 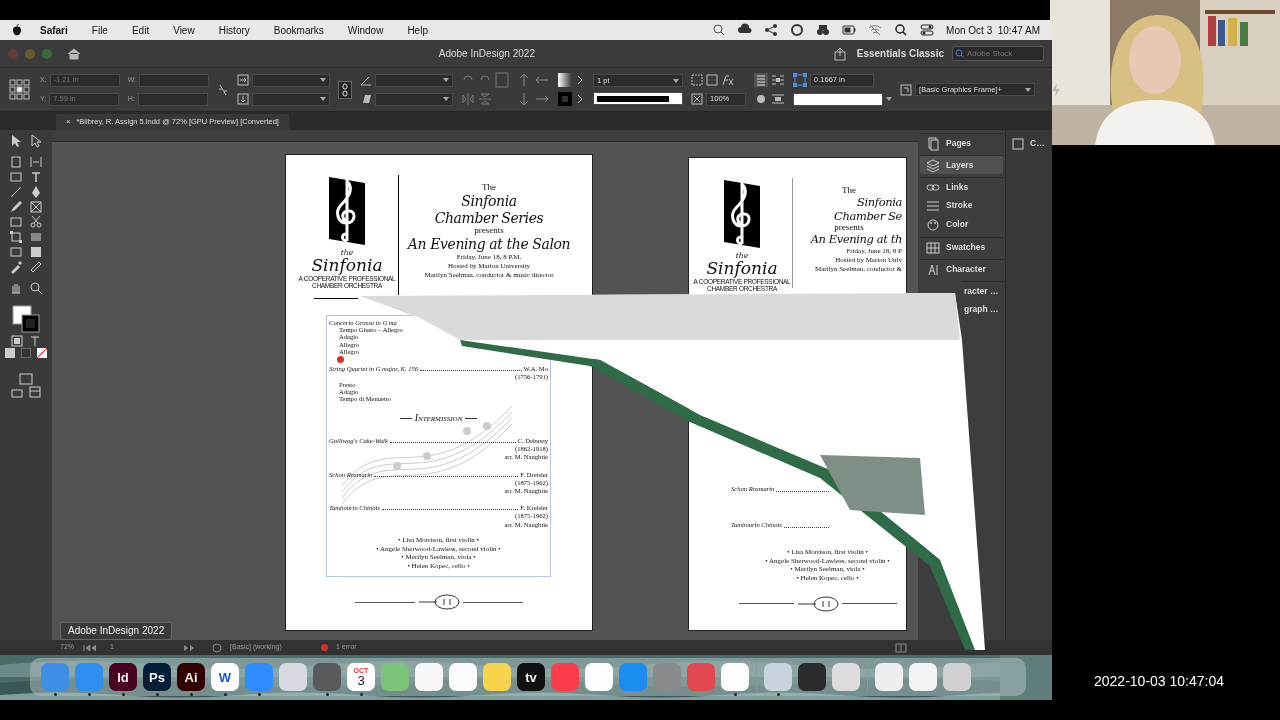 I want to click on none-icon, so click(x=42, y=353).